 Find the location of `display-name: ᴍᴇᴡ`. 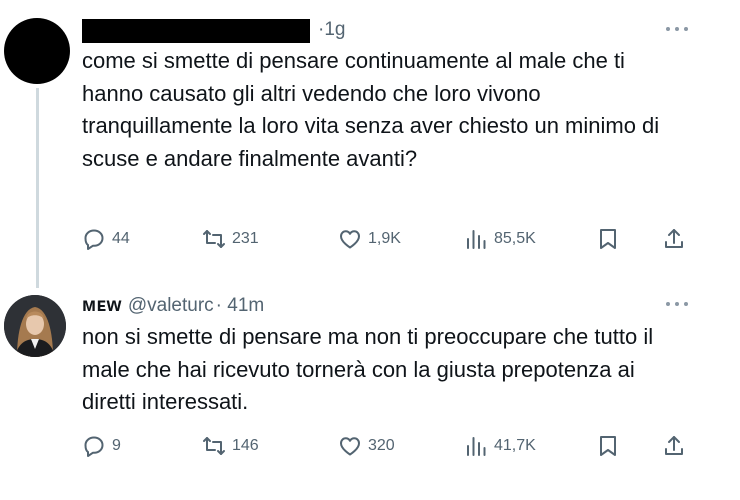

display-name: ᴍᴇᴡ is located at coordinates (102, 306).